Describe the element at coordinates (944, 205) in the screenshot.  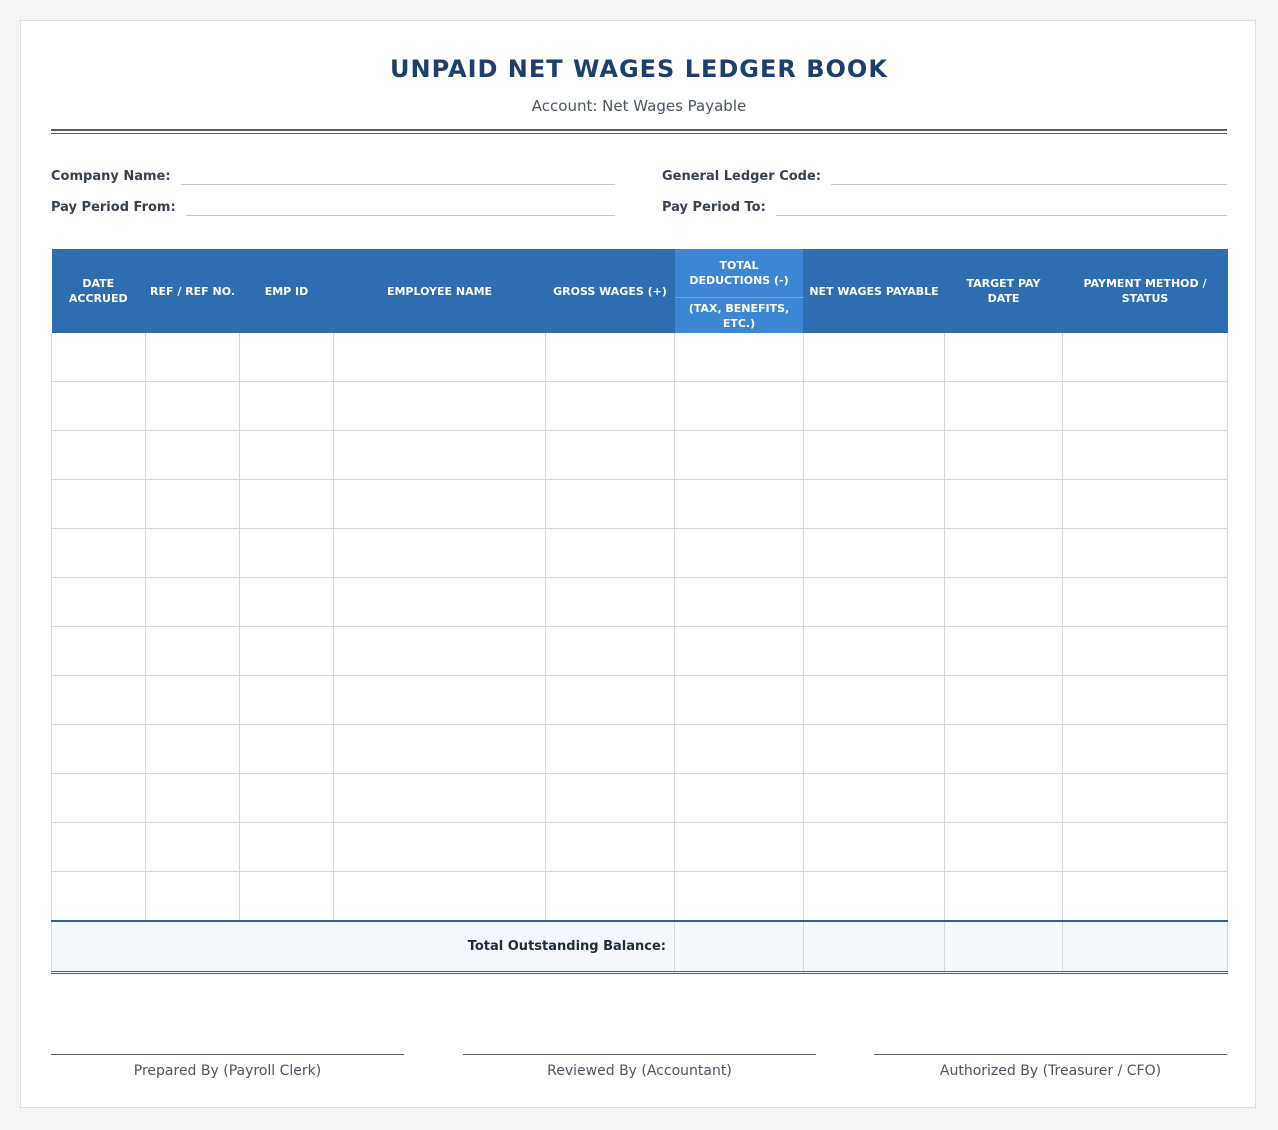
I see `pay-period-to-field: Pay Period To:` at that location.